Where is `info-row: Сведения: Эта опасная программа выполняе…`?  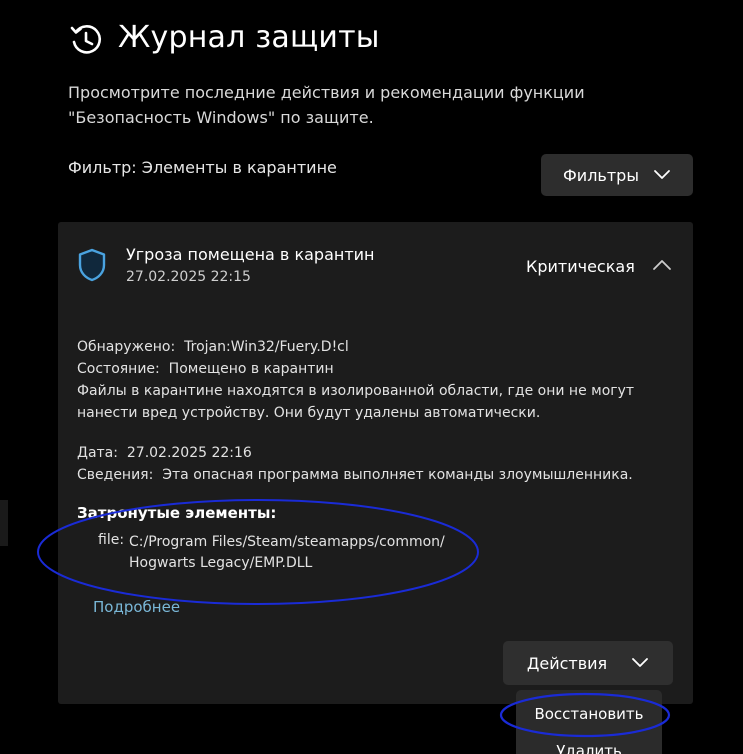 info-row: Сведения: Эта опасная программа выполняе… is located at coordinates (377, 475).